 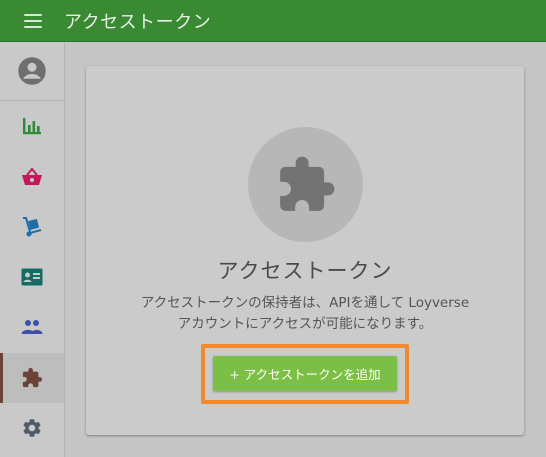 I want to click on gear-icon, so click(x=32, y=428).